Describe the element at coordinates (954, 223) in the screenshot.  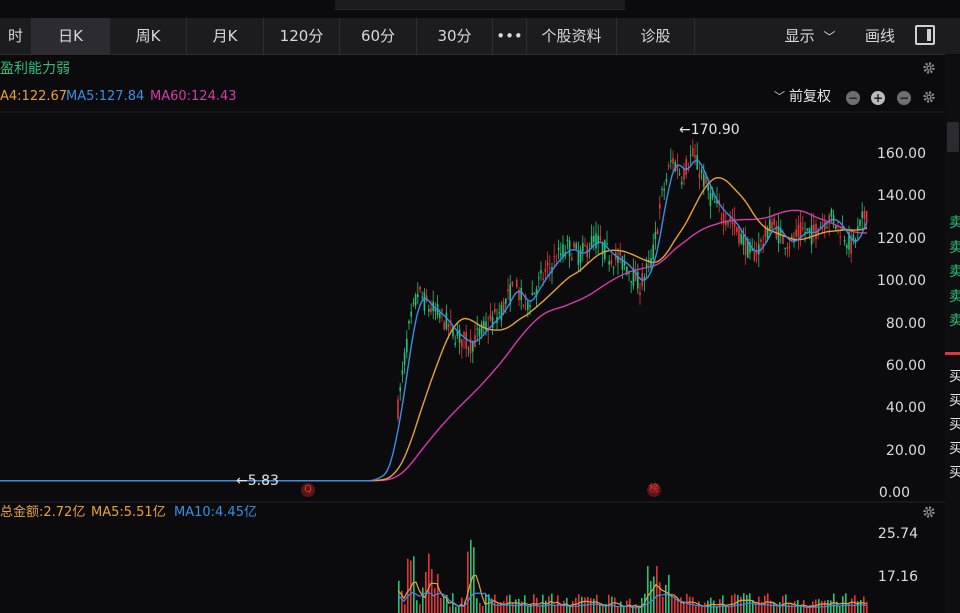
I see `order-book-sell-label: 卖` at that location.